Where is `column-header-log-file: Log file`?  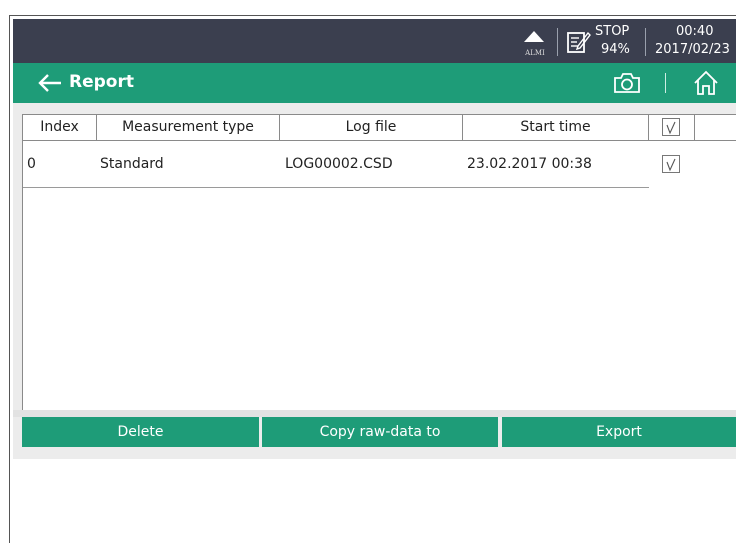 column-header-log-file: Log file is located at coordinates (371, 127).